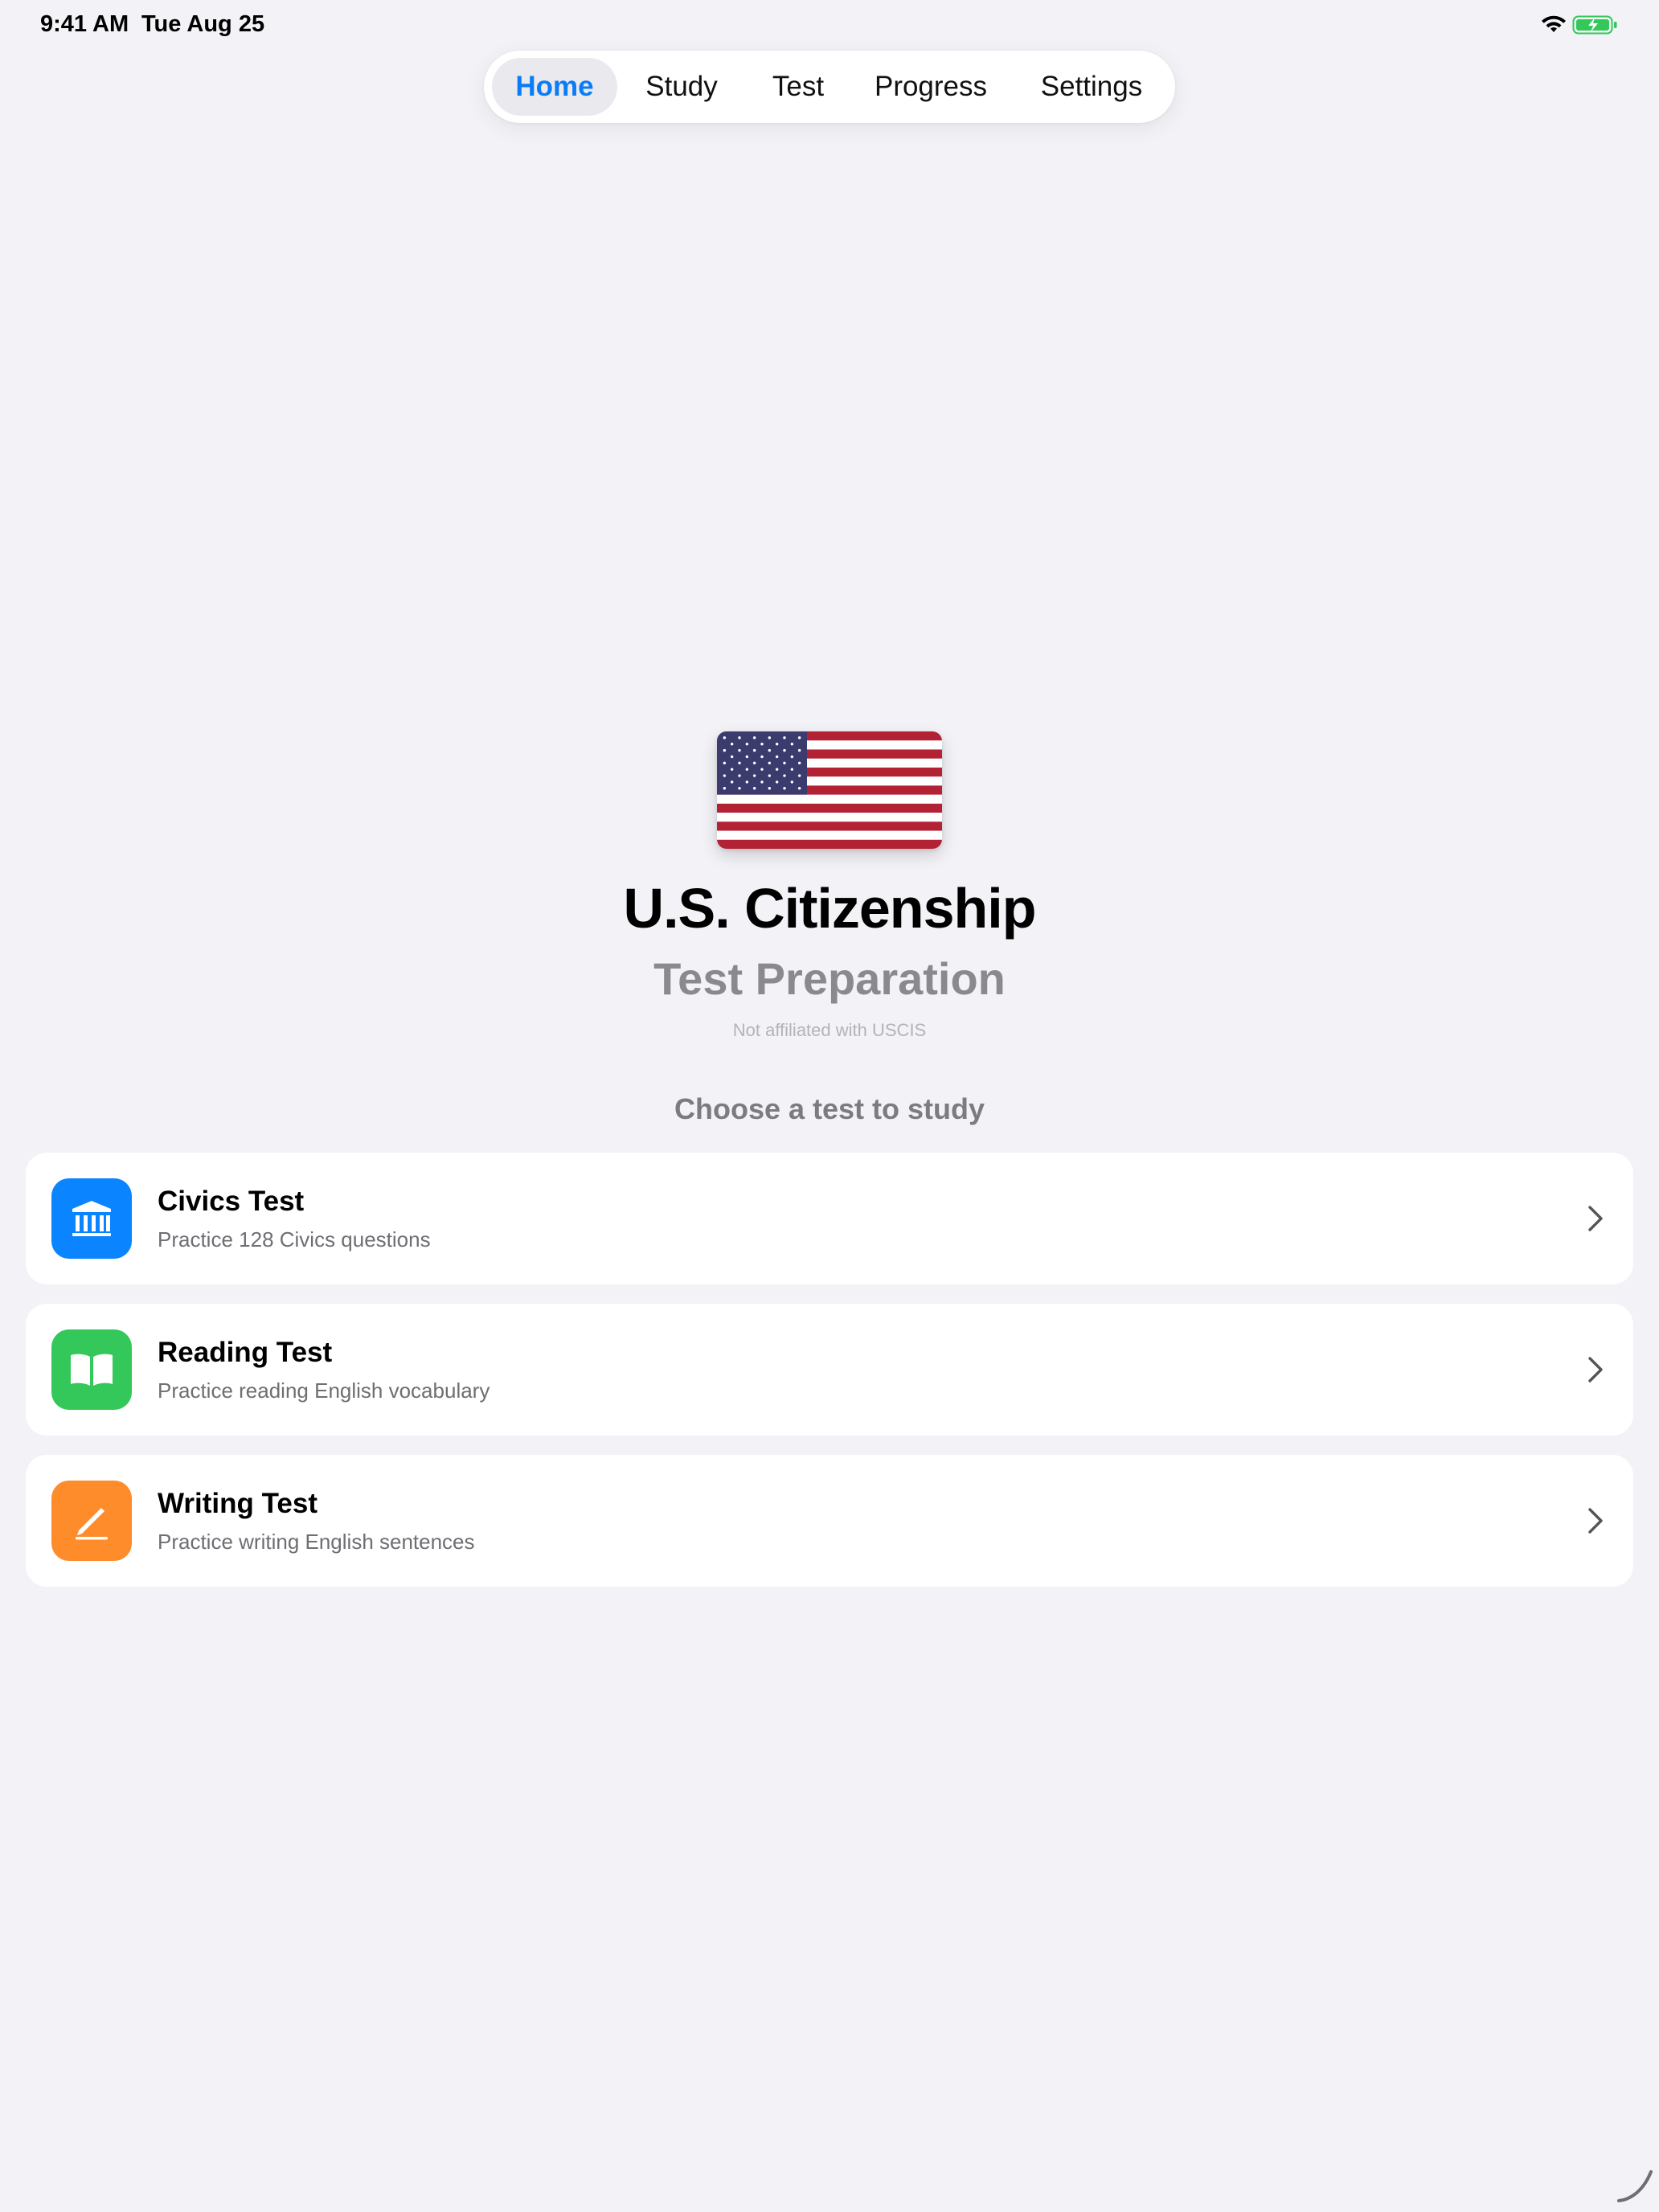 Image resolution: width=1659 pixels, height=2212 pixels. Describe the element at coordinates (203, 24) in the screenshot. I see `status-date: Tue Aug 25` at that location.